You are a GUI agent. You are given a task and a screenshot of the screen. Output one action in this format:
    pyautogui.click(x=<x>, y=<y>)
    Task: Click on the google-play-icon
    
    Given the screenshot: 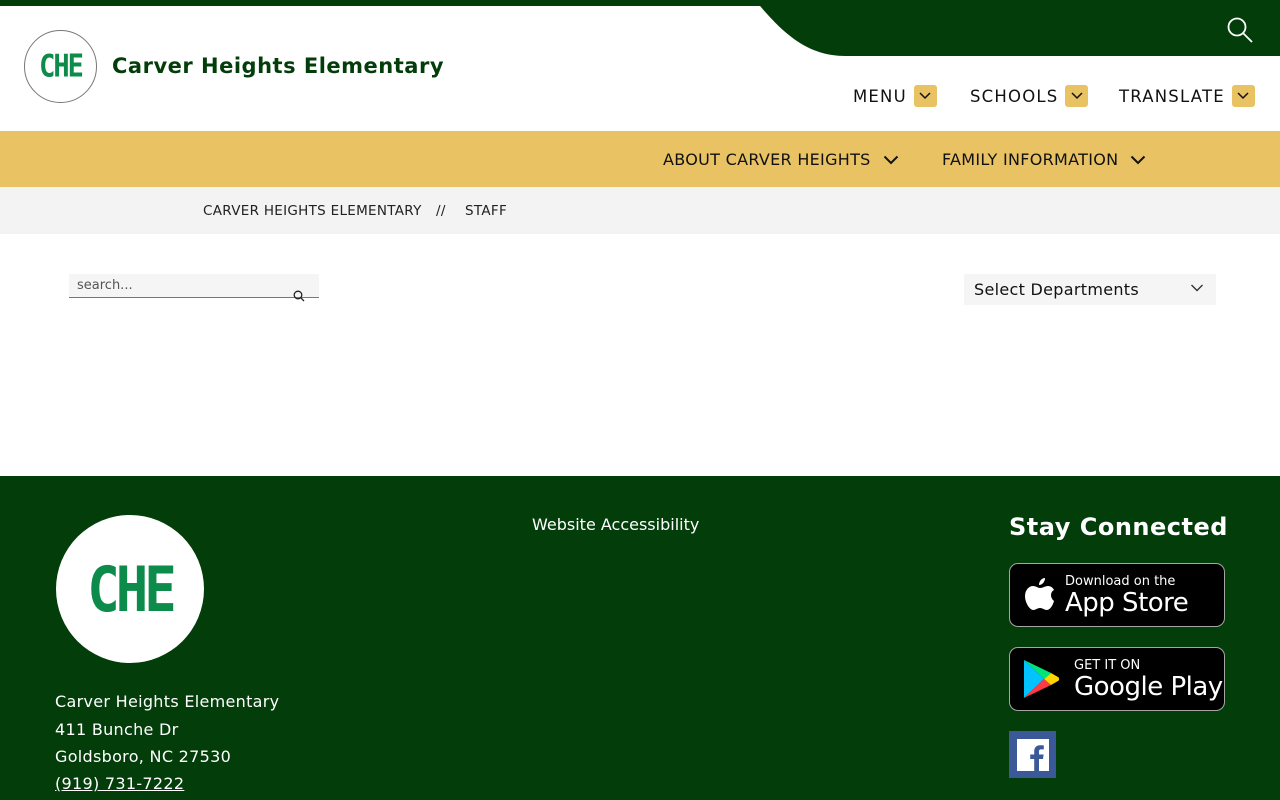 What is the action you would take?
    pyautogui.click(x=1042, y=679)
    